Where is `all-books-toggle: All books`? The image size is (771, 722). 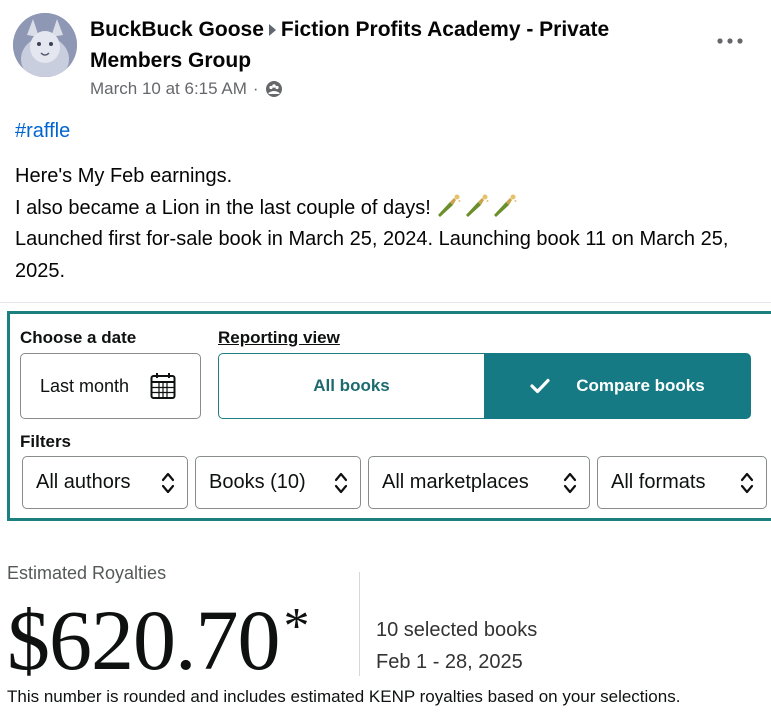
all-books-toggle: All books is located at coordinates (351, 386).